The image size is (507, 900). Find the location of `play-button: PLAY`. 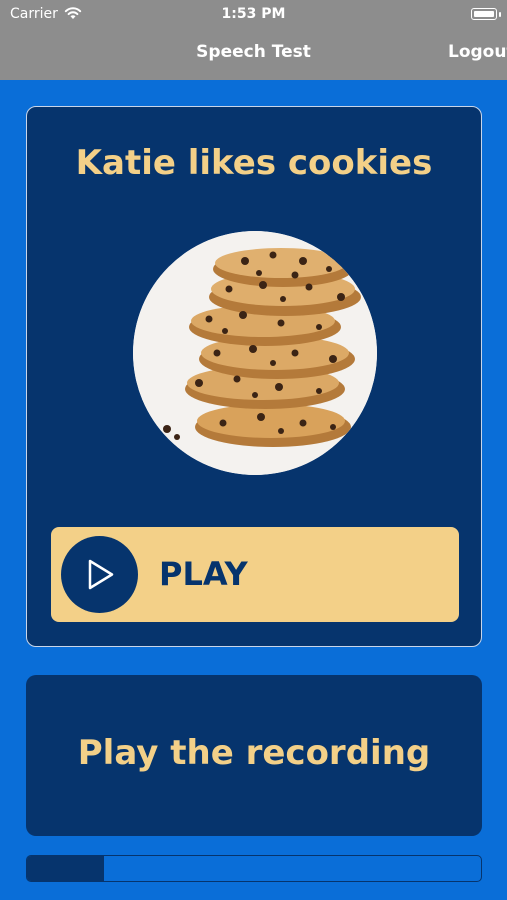

play-button: PLAY is located at coordinates (255, 574).